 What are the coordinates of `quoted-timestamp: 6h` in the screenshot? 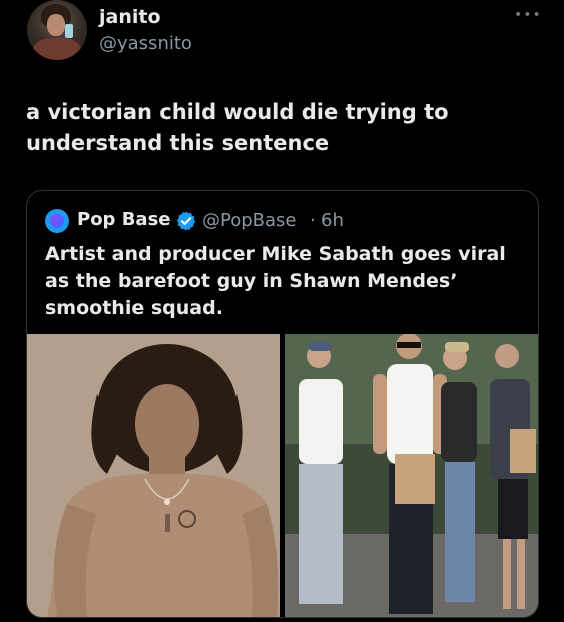 It's located at (332, 220).